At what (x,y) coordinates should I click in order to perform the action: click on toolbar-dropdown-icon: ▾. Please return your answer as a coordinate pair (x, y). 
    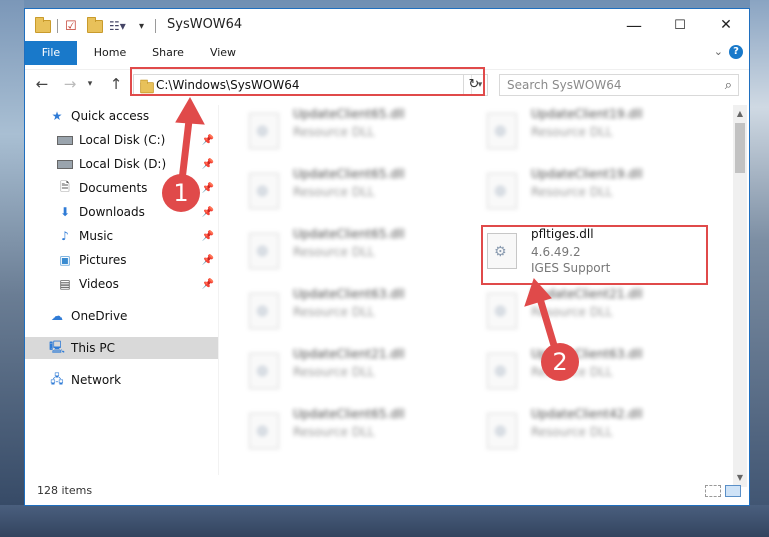
    Looking at the image, I should click on (141, 26).